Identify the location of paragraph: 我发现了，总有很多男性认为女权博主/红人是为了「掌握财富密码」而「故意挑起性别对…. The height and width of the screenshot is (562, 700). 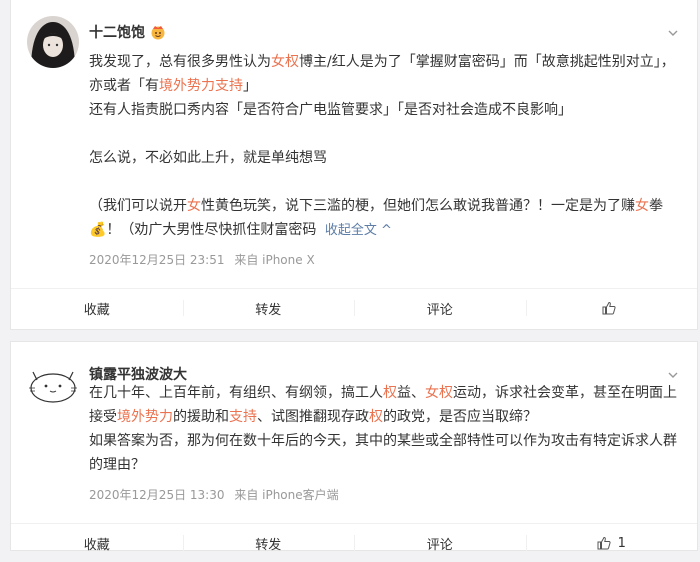
(384, 74).